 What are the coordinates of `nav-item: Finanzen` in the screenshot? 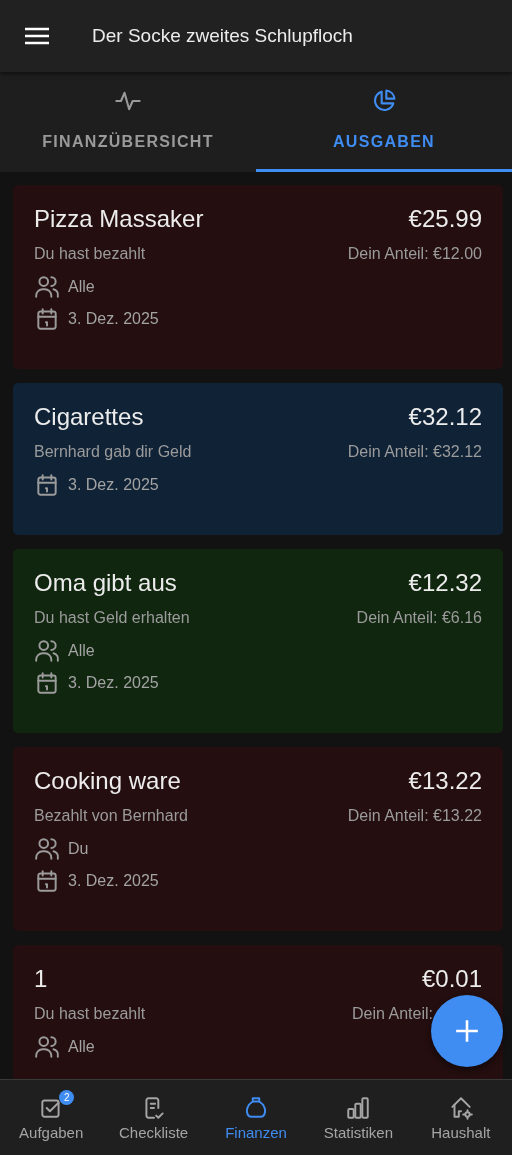 It's located at (256, 1117).